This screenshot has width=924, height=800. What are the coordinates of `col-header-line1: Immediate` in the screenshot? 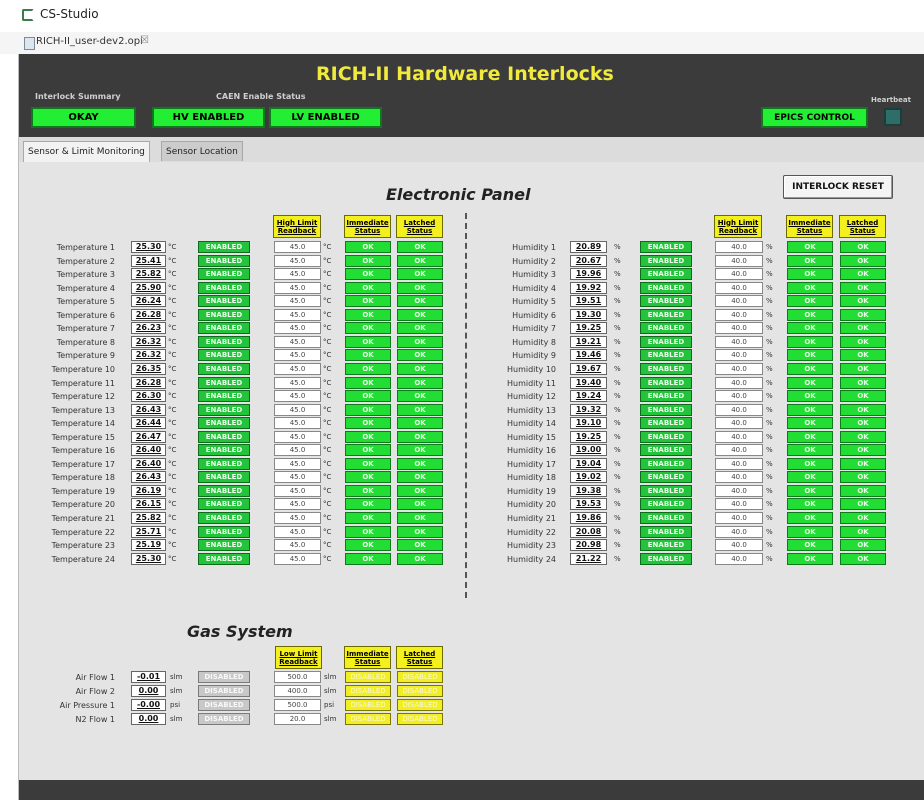 It's located at (367, 222).